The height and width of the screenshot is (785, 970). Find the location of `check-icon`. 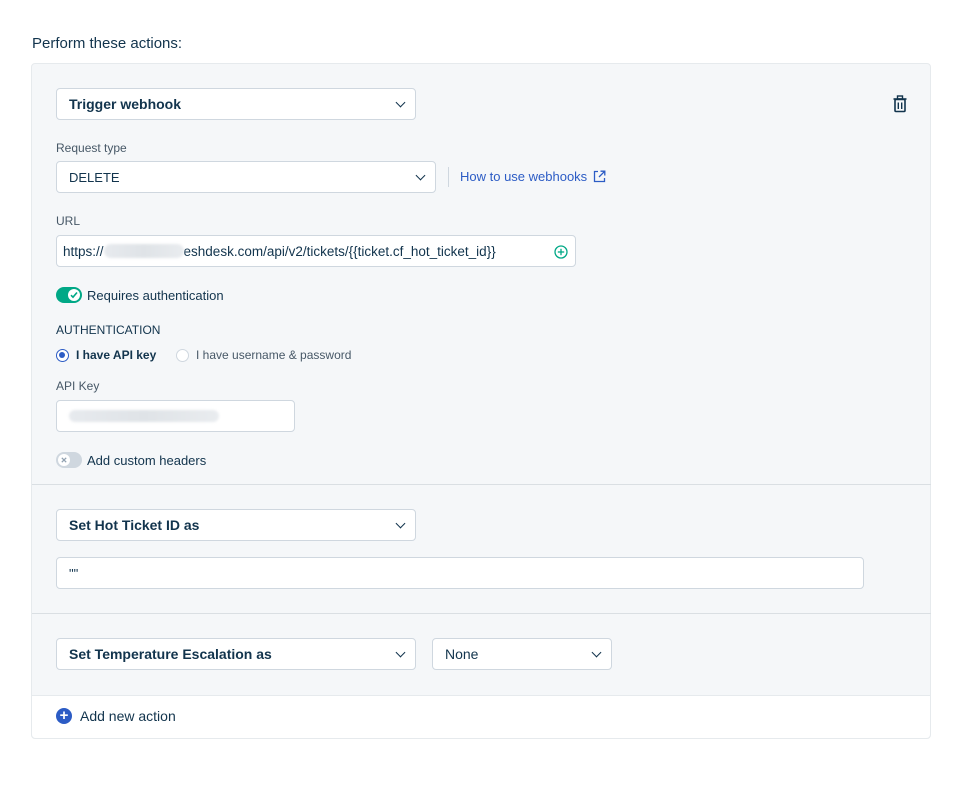

check-icon is located at coordinates (74, 295).